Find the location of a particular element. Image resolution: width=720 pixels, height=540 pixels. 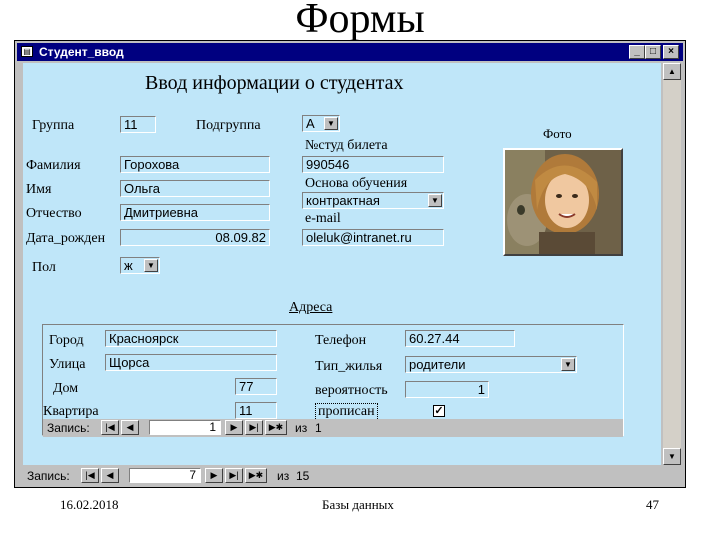

scroll-up-icon: ▲ is located at coordinates (672, 71).